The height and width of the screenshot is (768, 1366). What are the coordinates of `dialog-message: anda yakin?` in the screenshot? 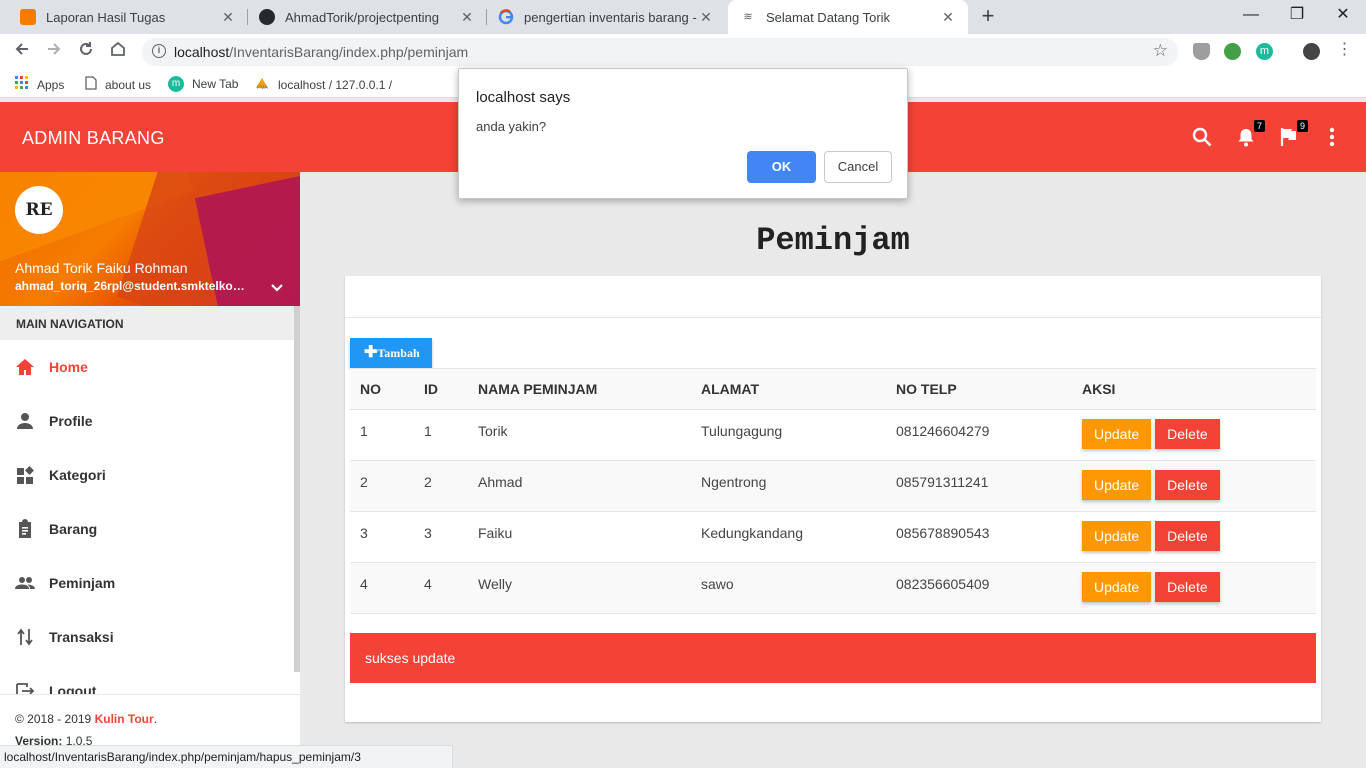 It's located at (511, 126).